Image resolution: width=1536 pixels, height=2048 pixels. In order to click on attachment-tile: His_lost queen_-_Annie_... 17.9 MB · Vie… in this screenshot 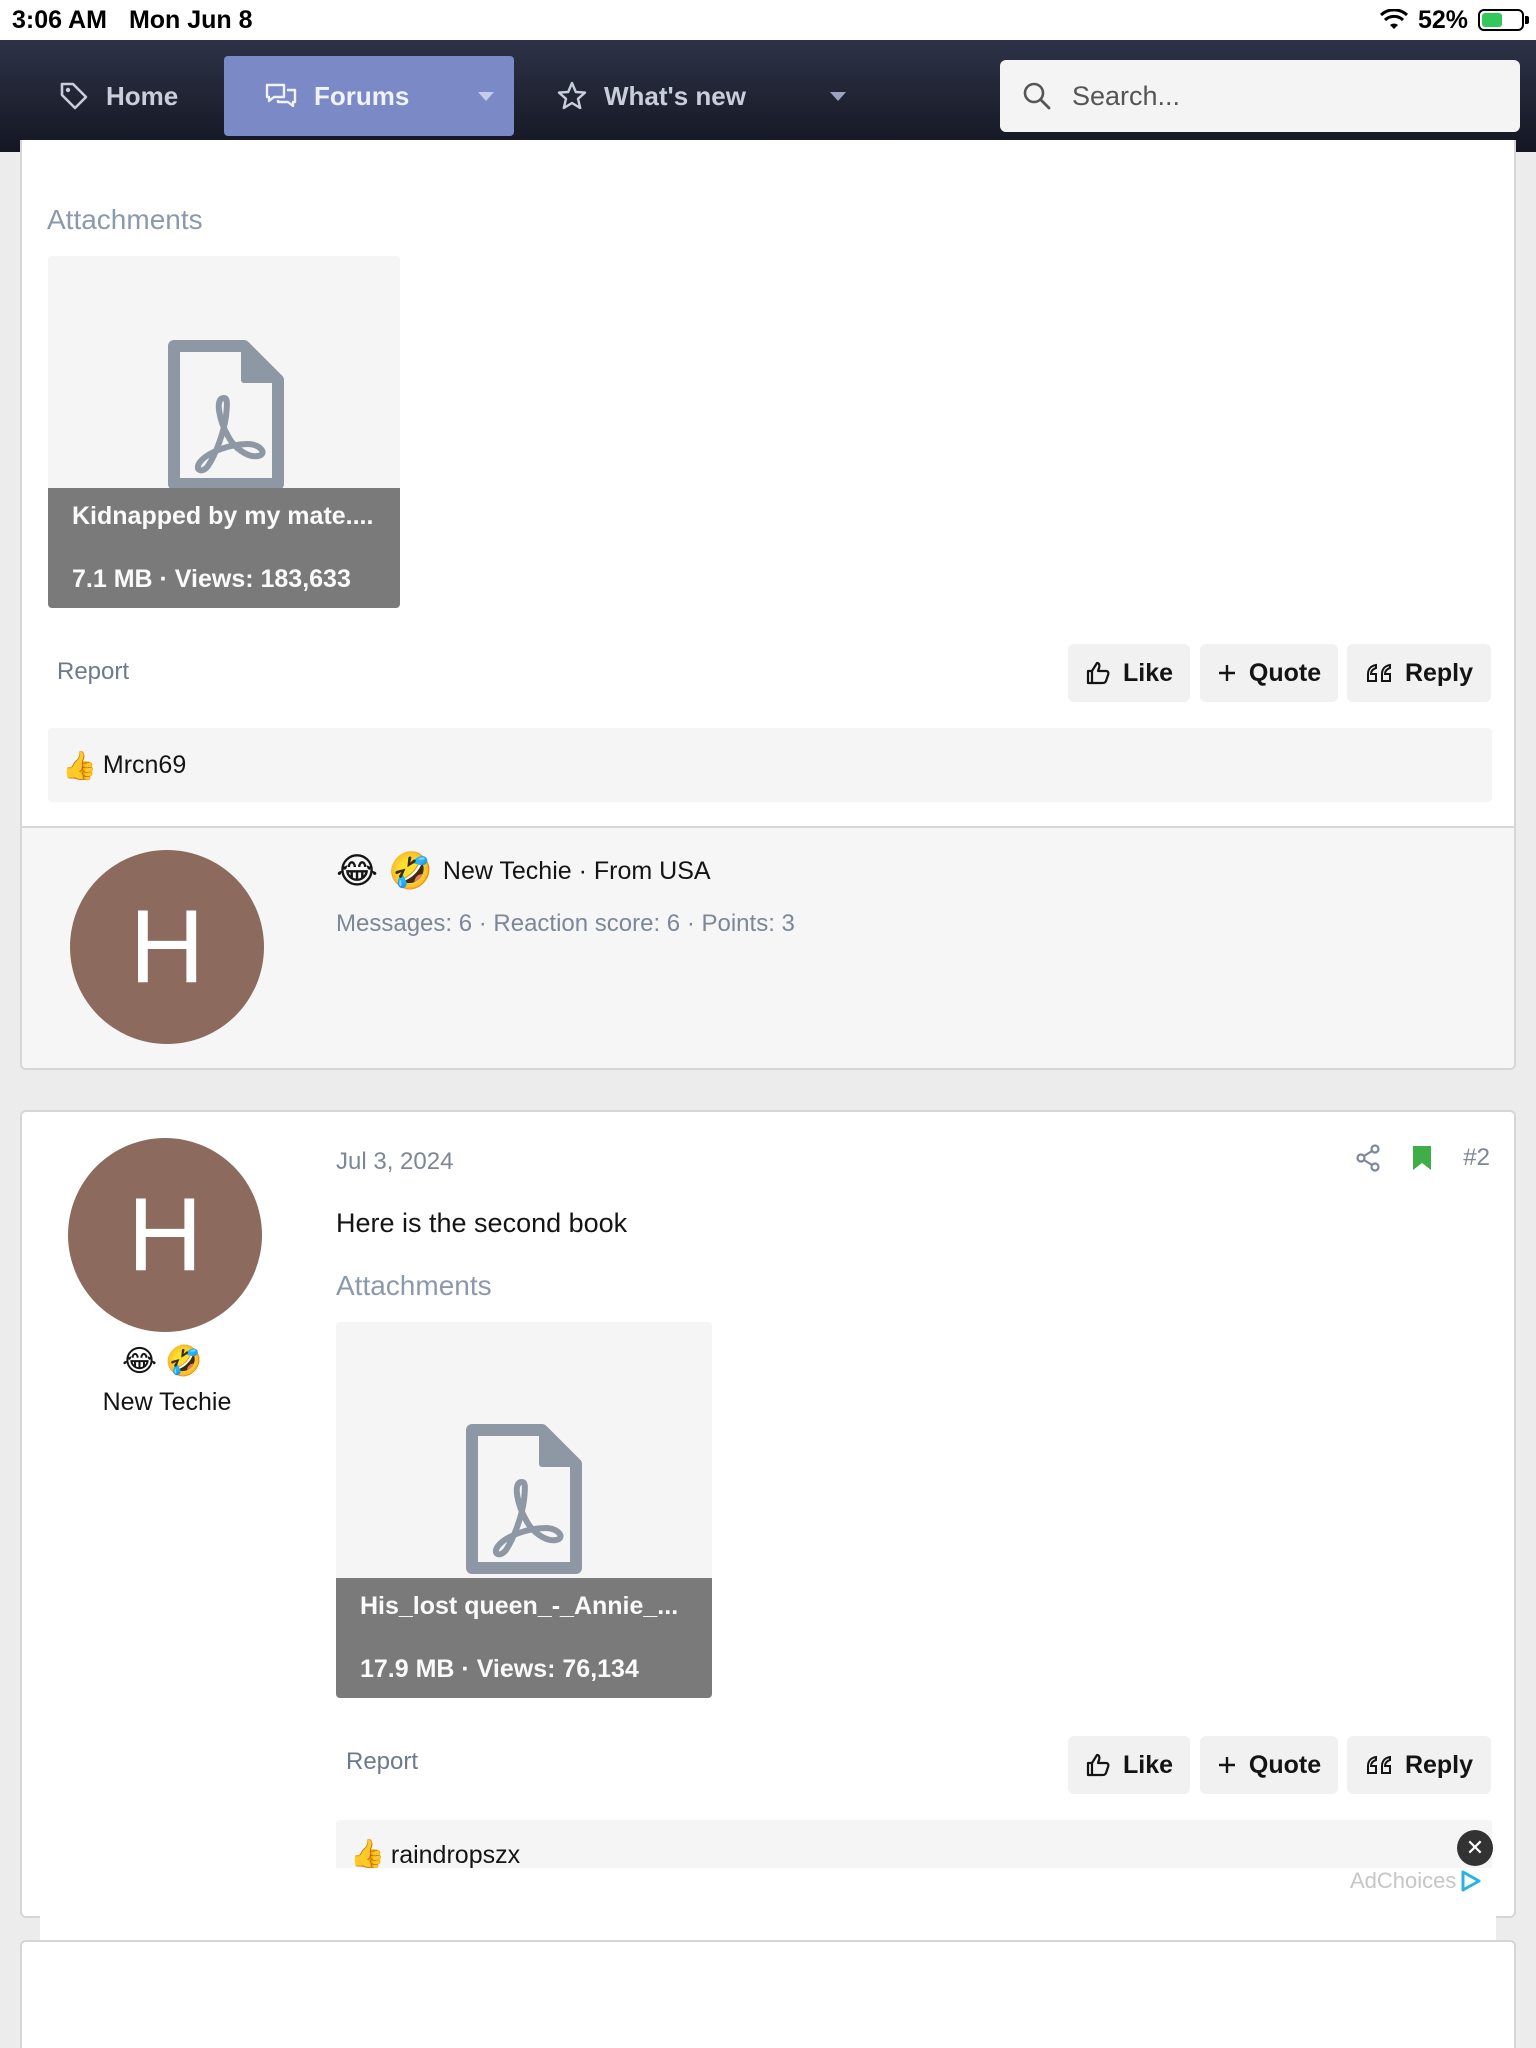, I will do `click(524, 1510)`.